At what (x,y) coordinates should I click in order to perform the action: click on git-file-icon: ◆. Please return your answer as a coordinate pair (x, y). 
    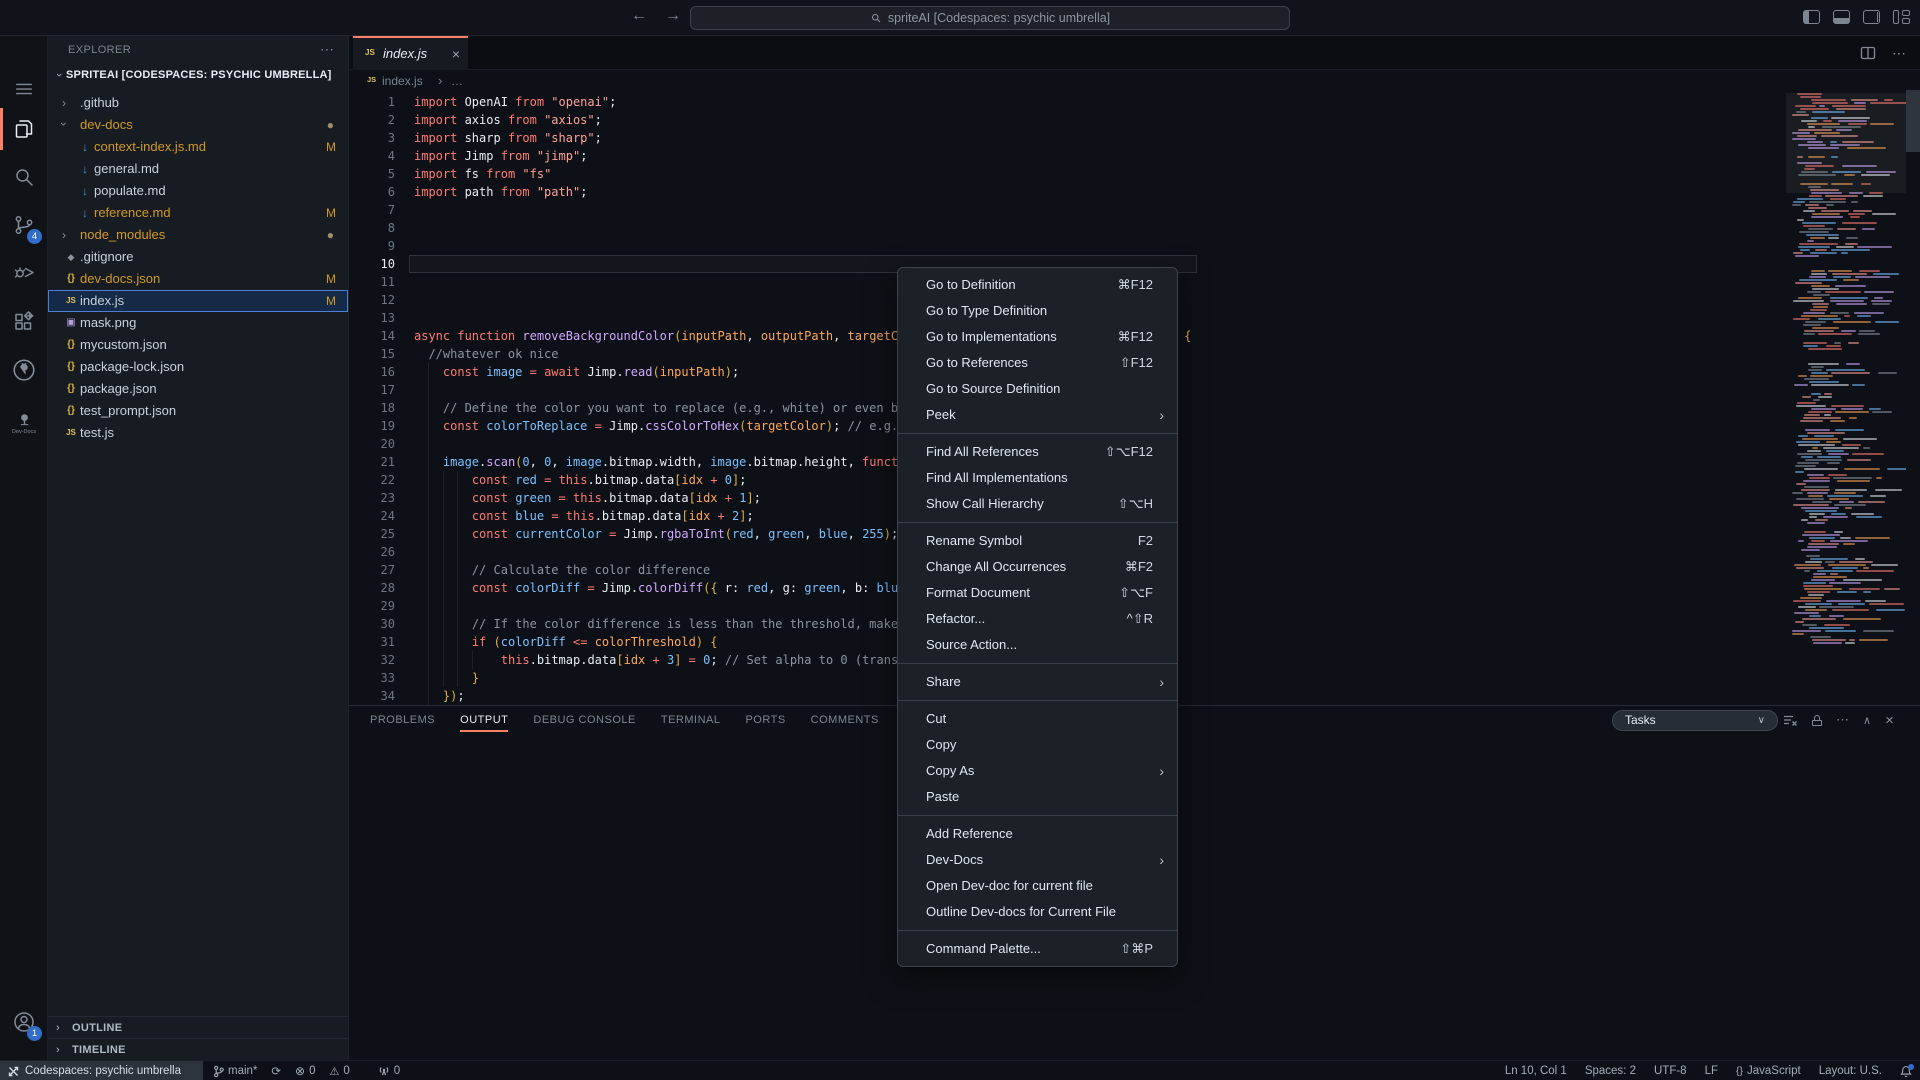
    Looking at the image, I should click on (71, 257).